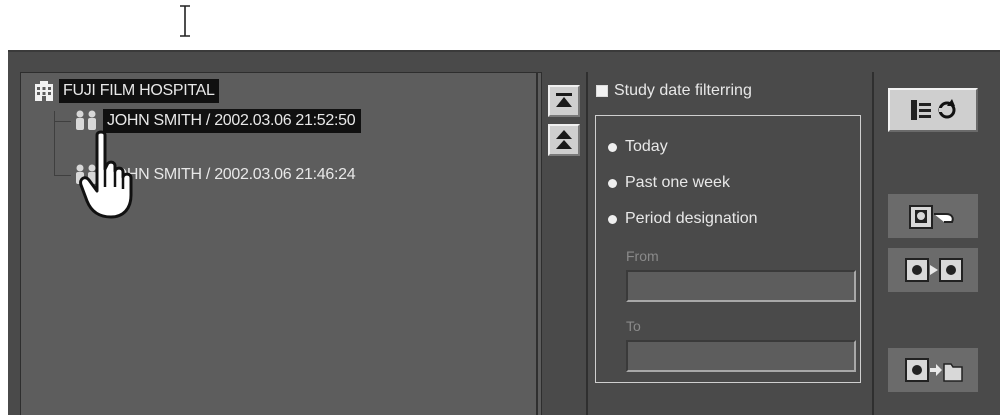  What do you see at coordinates (677, 182) in the screenshot?
I see `radio-label: Past one week` at bounding box center [677, 182].